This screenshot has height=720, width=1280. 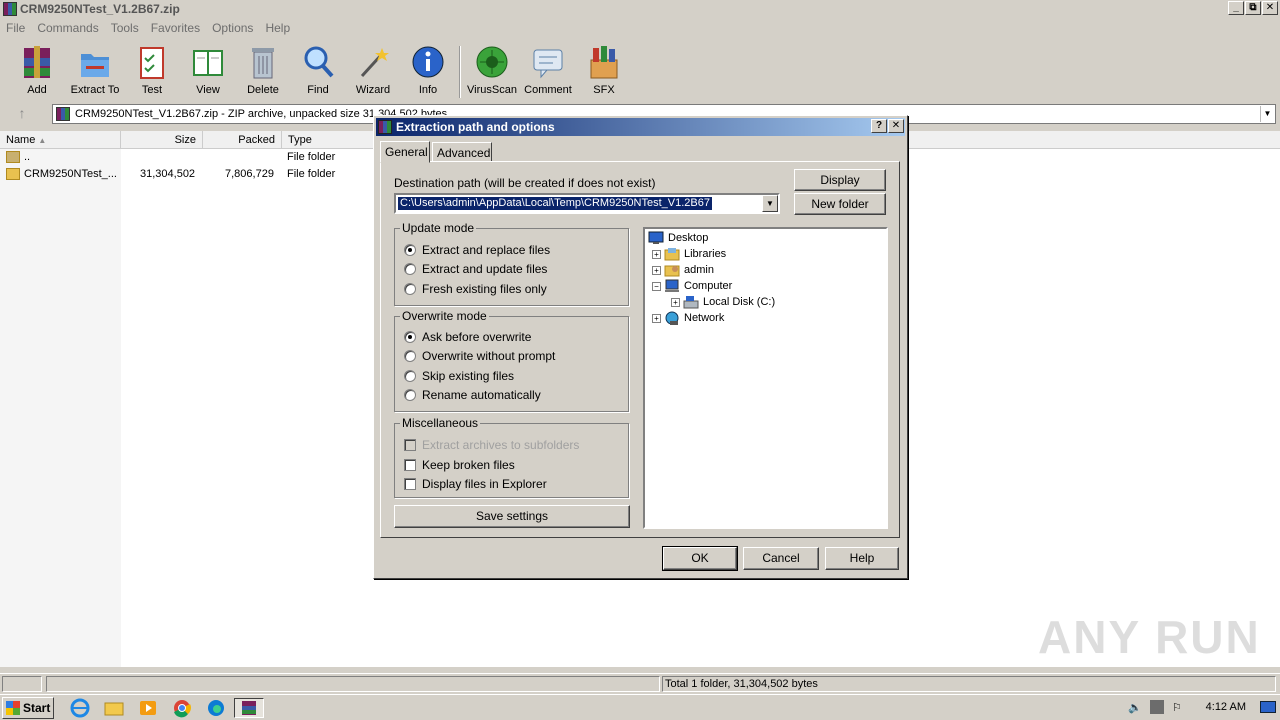 I want to click on sfx-button: SFX, so click(x=604, y=70).